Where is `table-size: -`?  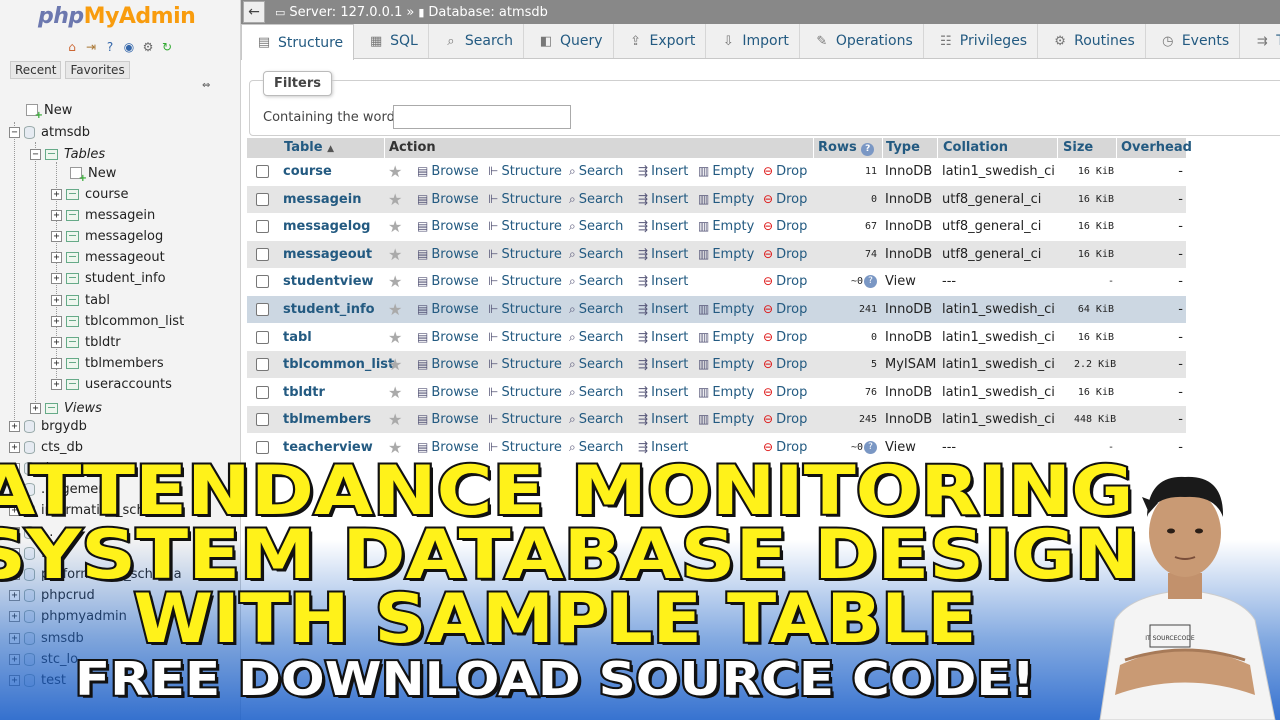
table-size: - is located at coordinates (1094, 281).